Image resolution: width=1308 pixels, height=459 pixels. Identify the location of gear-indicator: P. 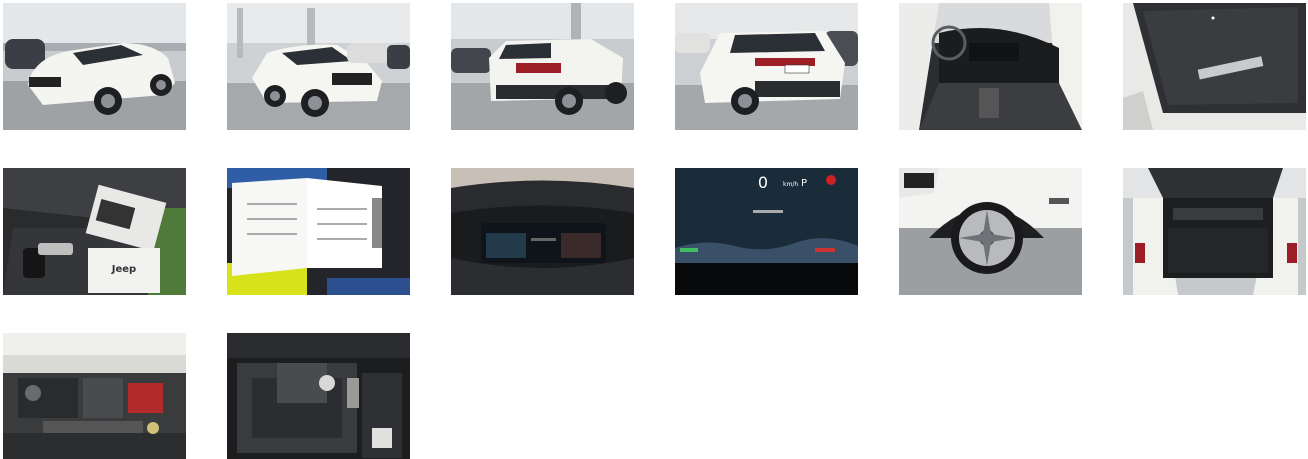
(804, 183).